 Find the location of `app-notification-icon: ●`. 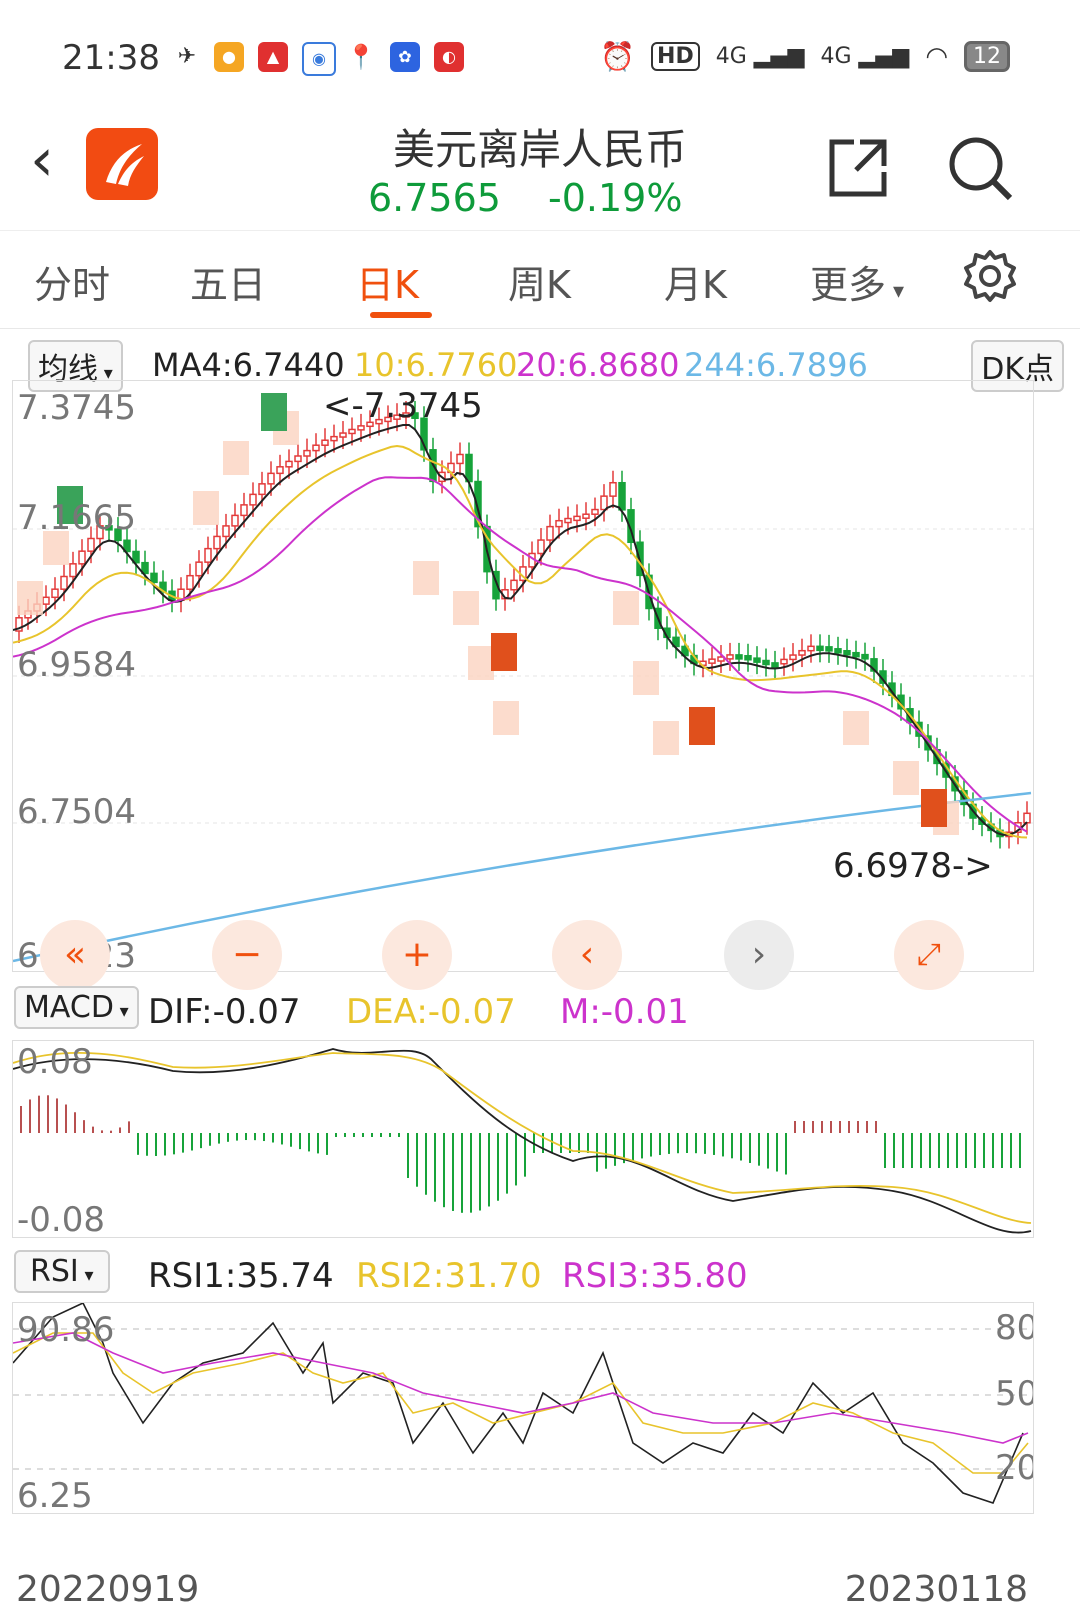

app-notification-icon: ● is located at coordinates (229, 57).